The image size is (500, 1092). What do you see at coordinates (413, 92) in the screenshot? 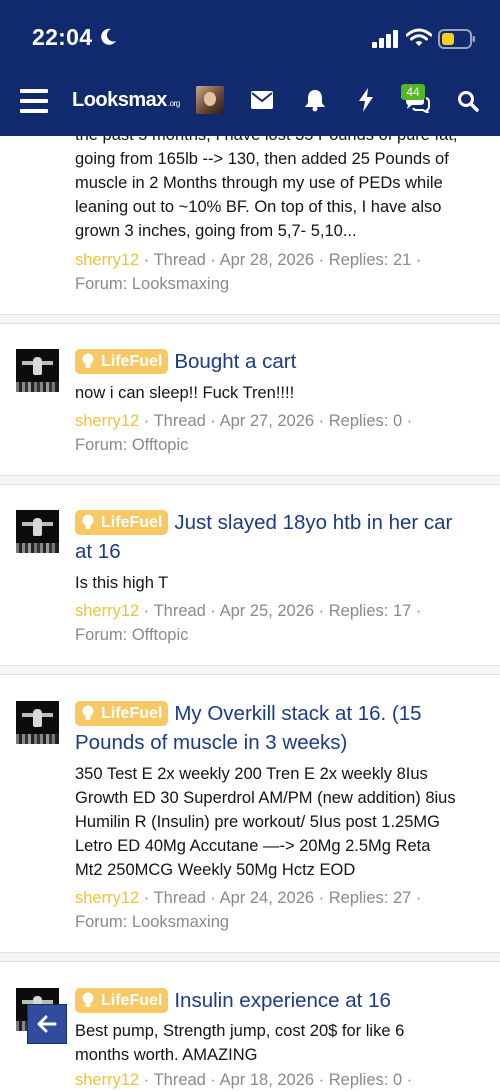
I see `unread-count-badge: 44` at bounding box center [413, 92].